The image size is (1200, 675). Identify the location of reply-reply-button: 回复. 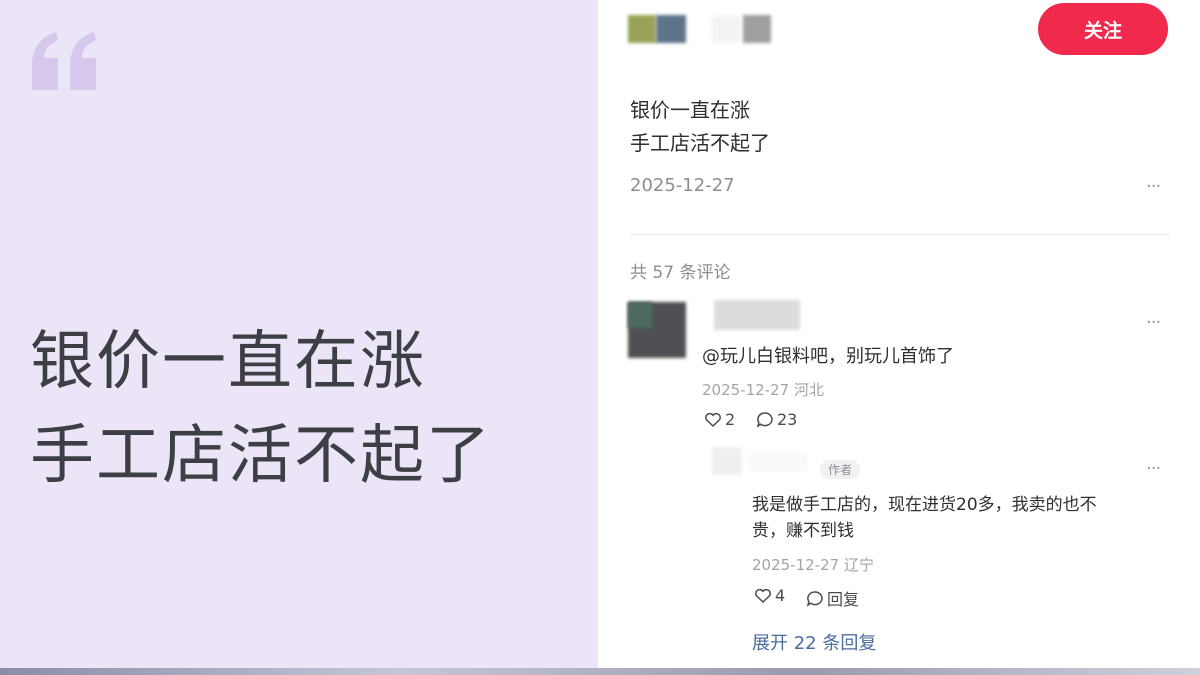
(832, 598).